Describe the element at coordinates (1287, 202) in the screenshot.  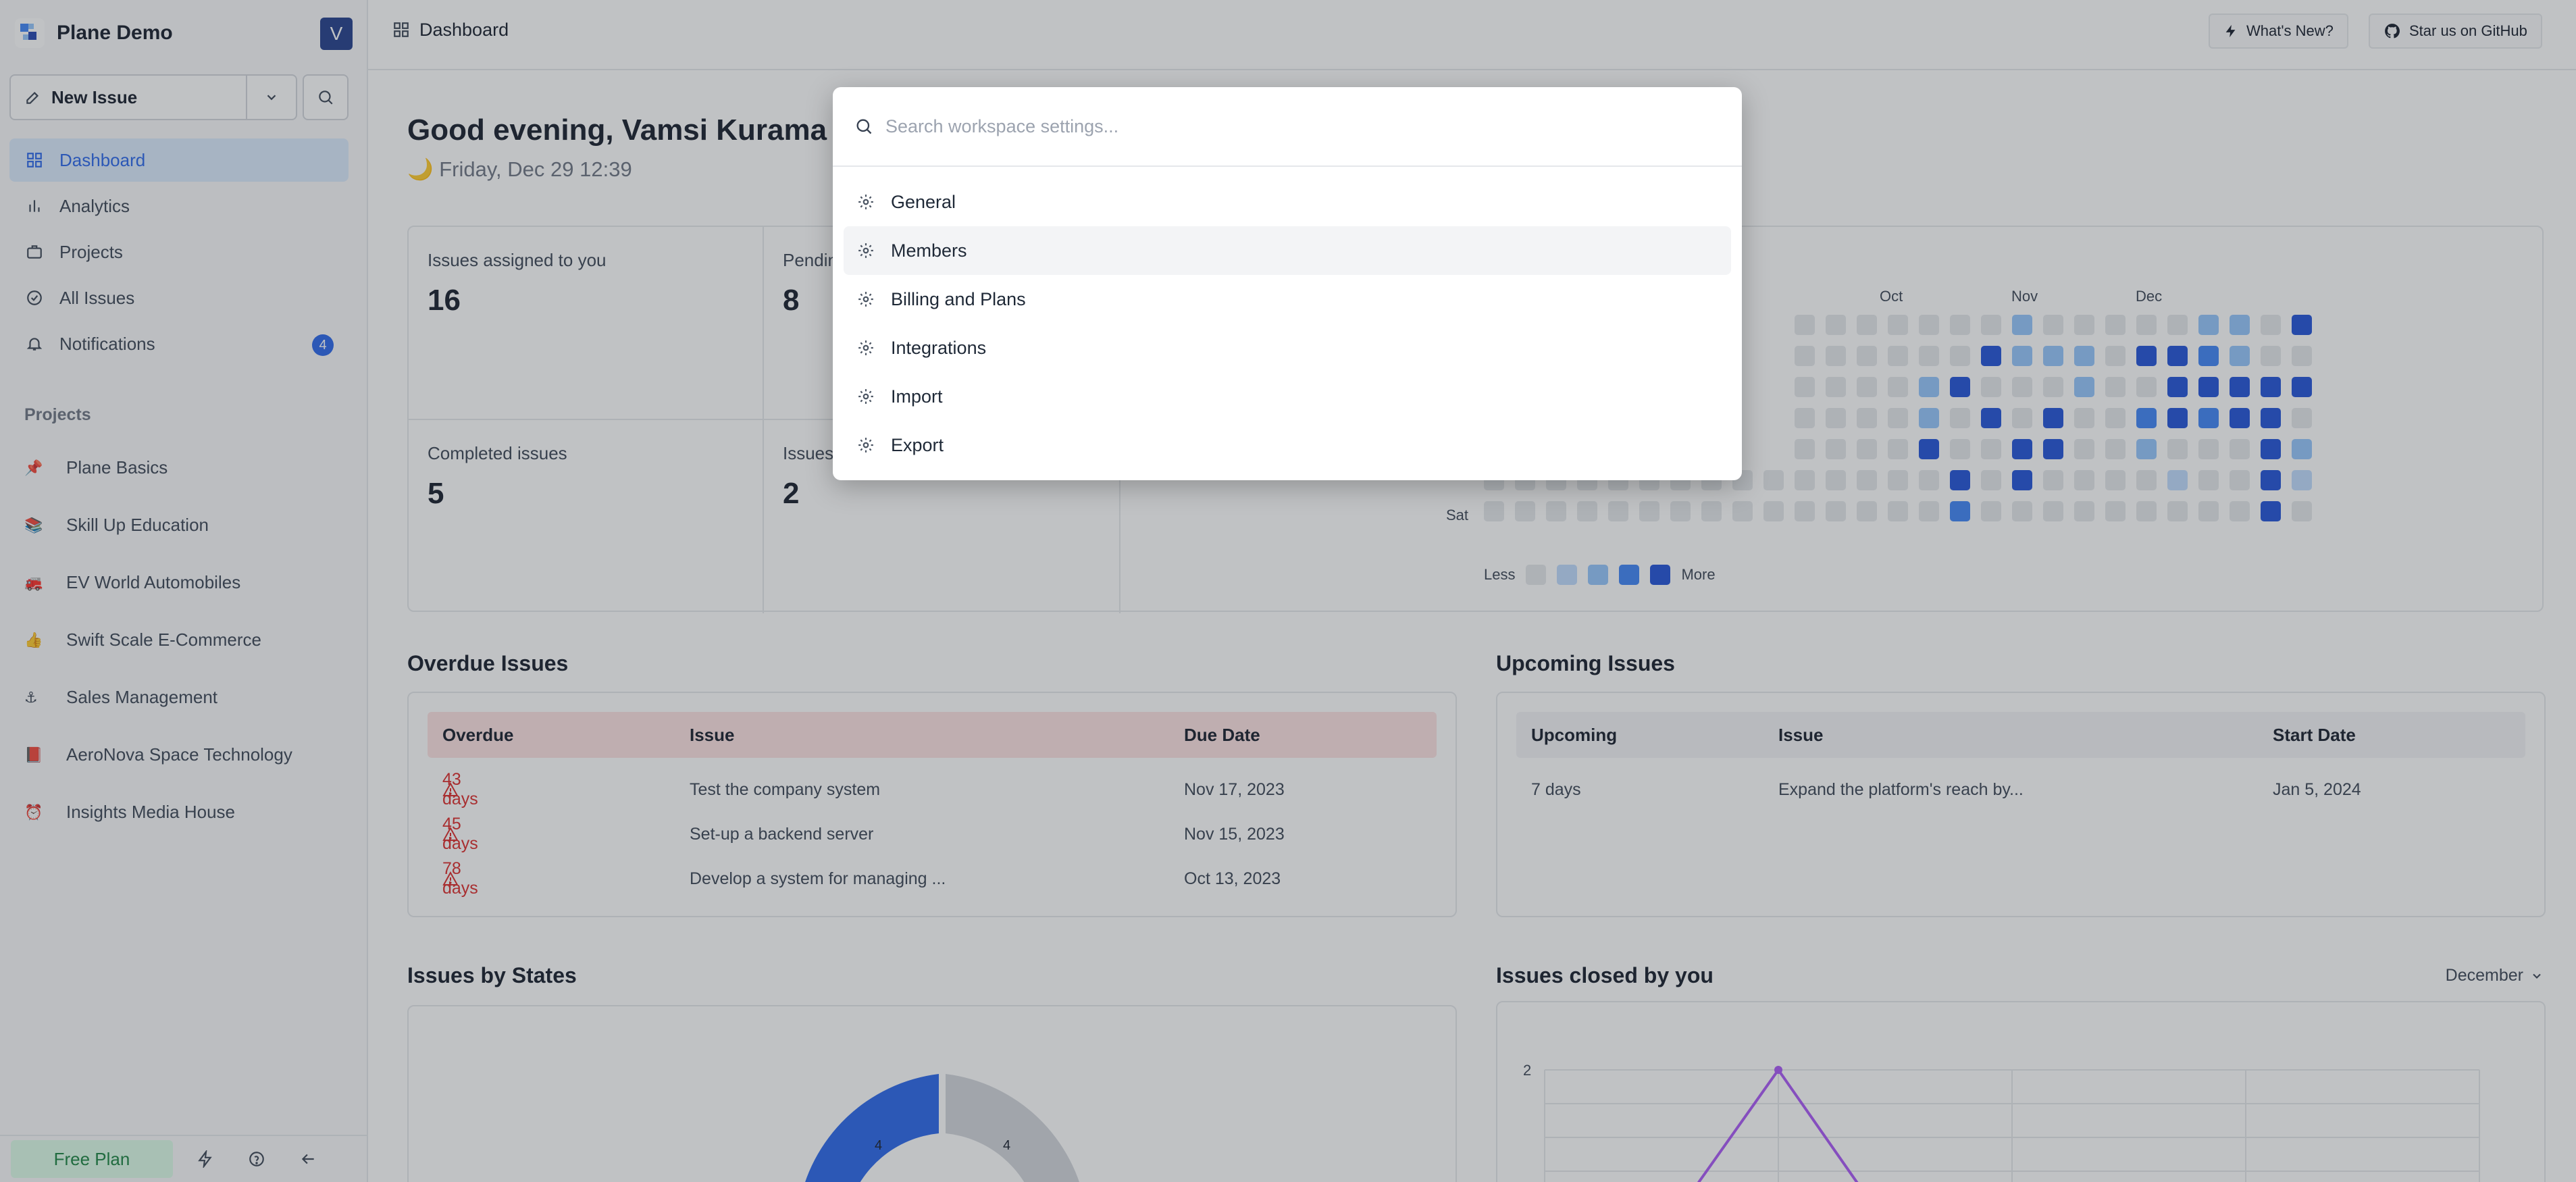
I see `option-general: General` at that location.